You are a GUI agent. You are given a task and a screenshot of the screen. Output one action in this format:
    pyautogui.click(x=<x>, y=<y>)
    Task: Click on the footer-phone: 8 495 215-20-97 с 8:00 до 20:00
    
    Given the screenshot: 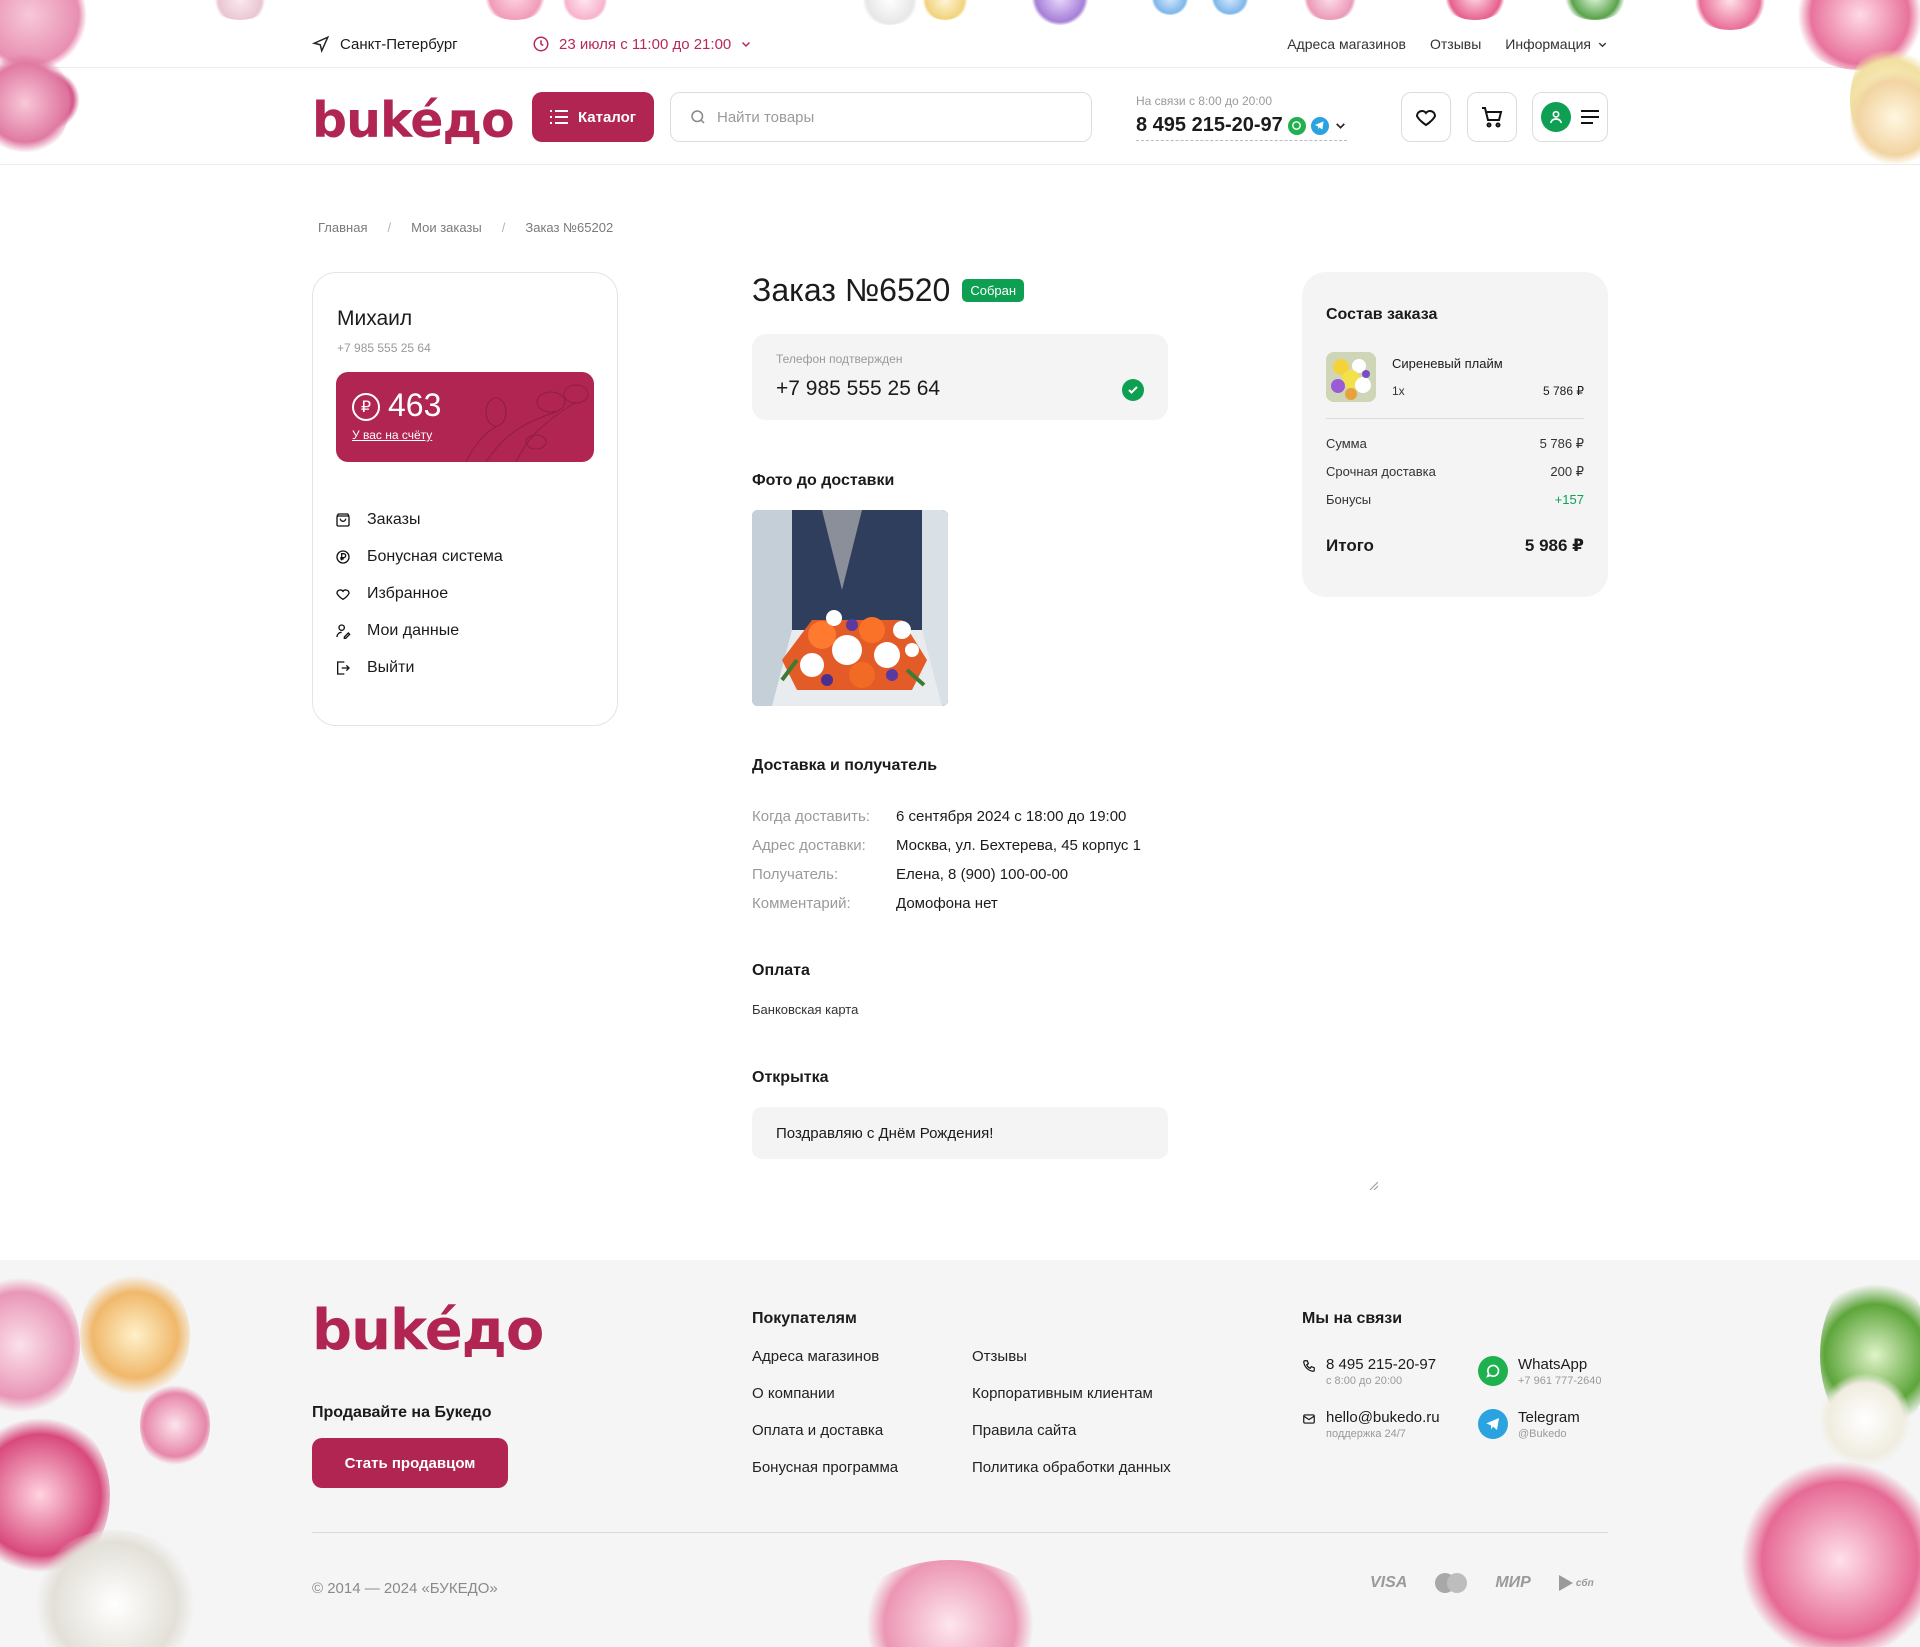 What is the action you would take?
    pyautogui.click(x=1369, y=1371)
    